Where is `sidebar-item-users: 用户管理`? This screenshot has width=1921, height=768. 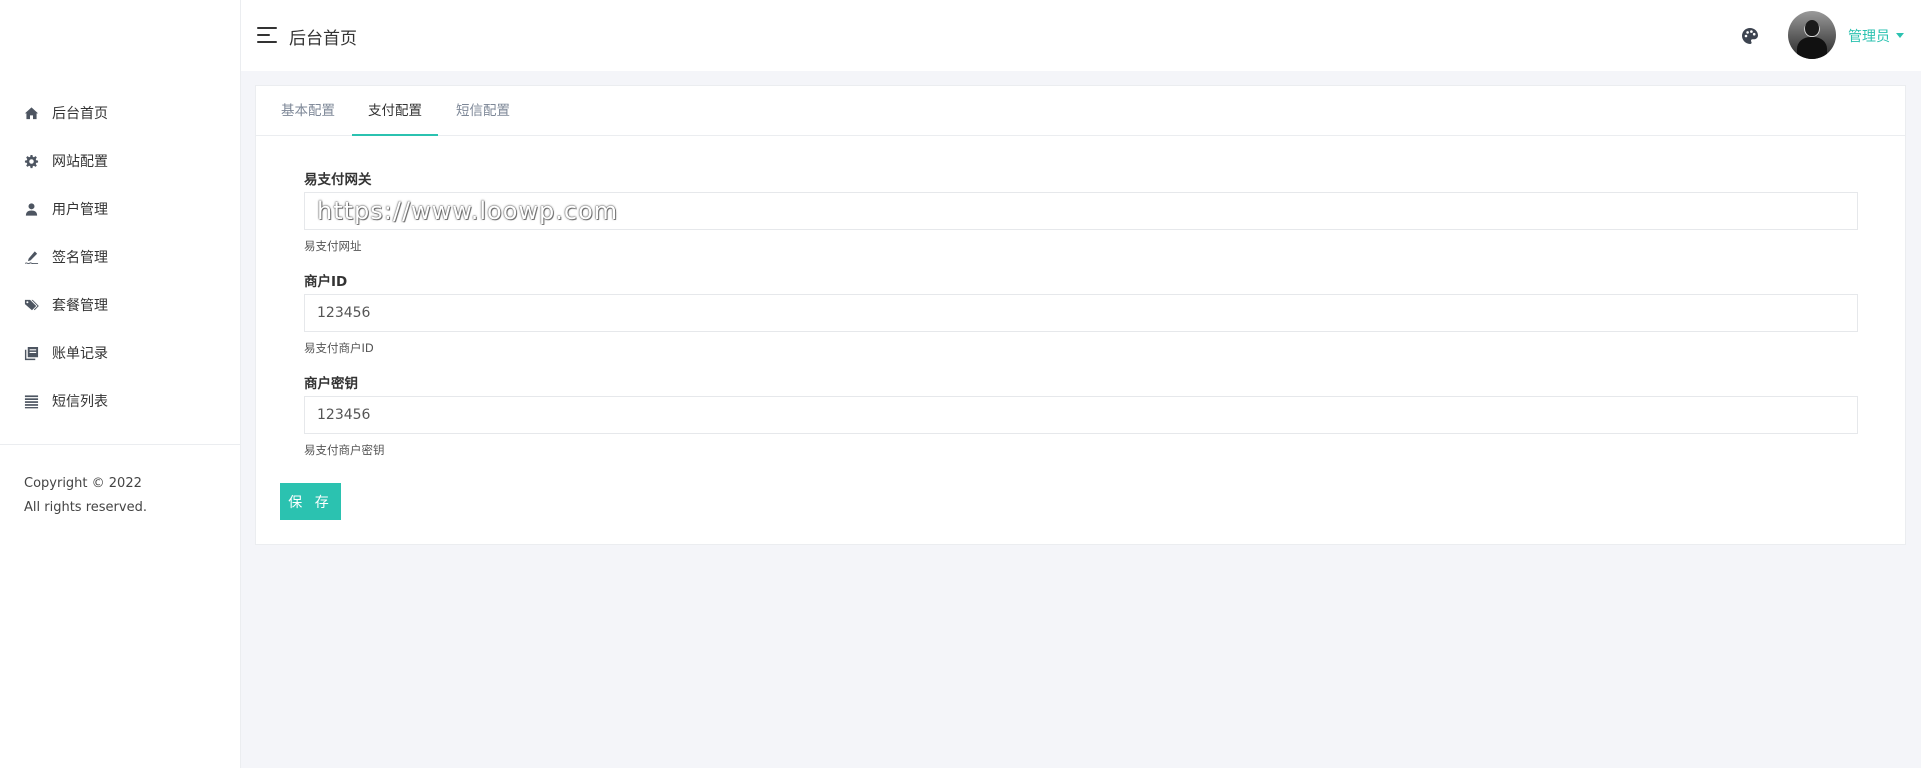
sidebar-item-users: 用户管理 is located at coordinates (120, 209).